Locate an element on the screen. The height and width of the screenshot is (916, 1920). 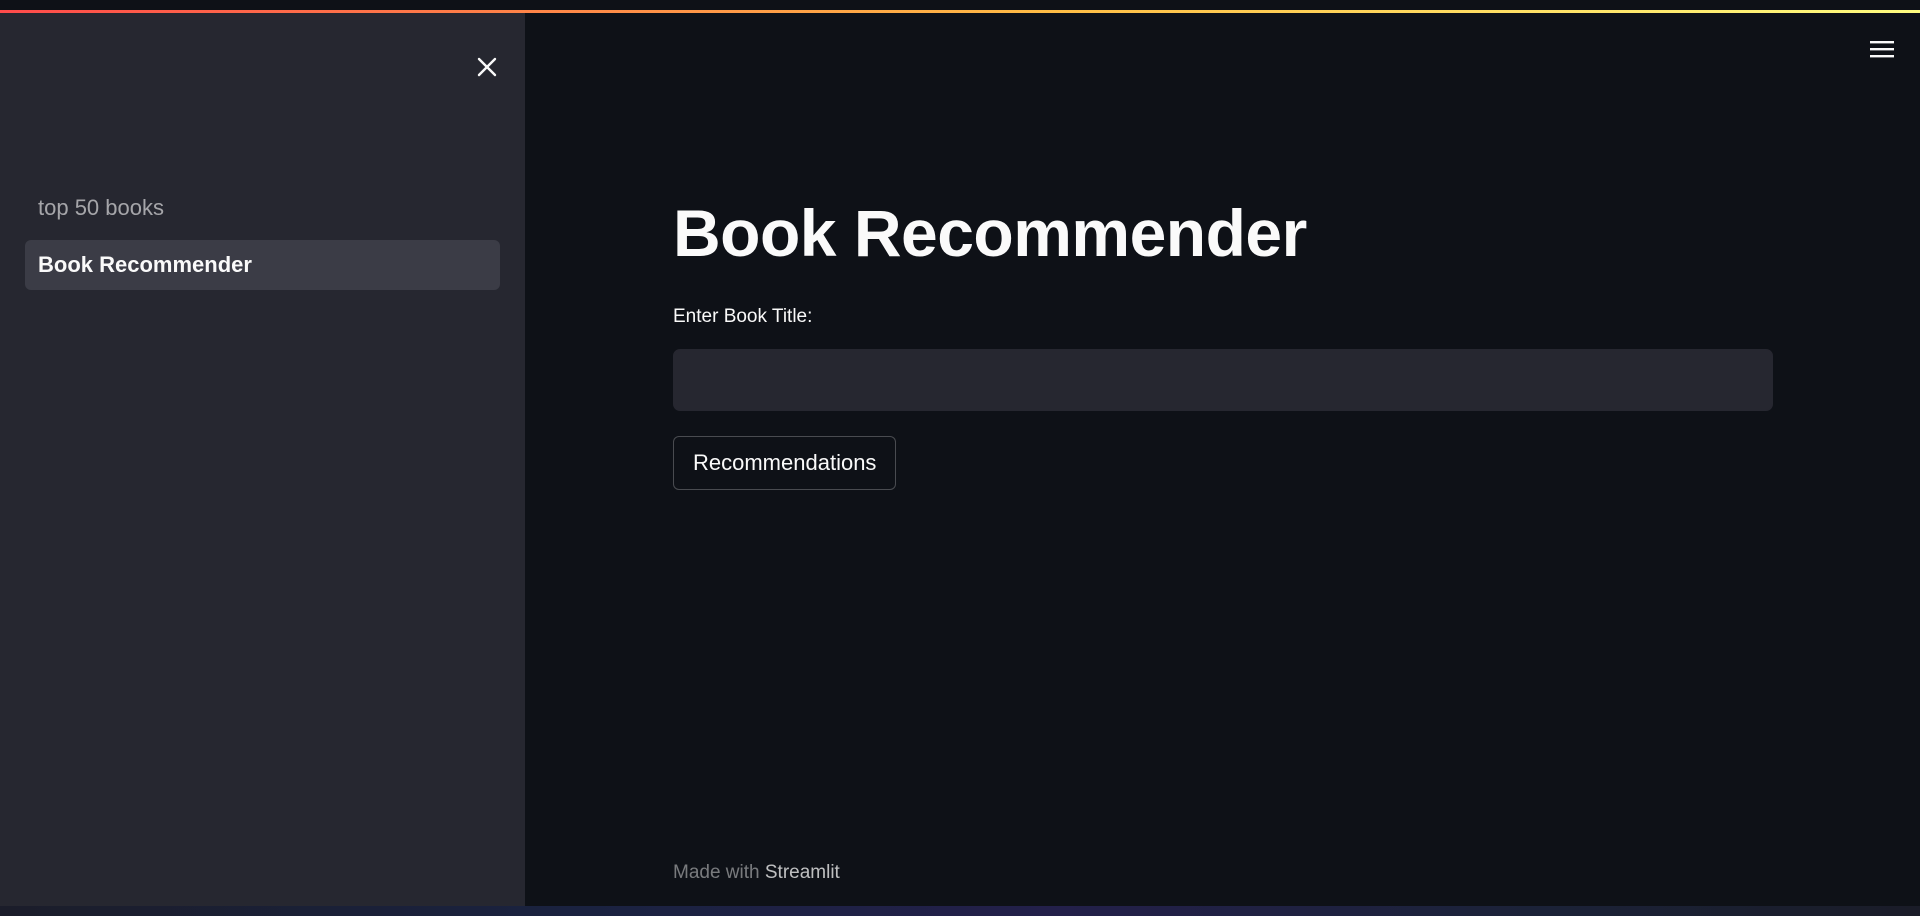
hamburger-menu-icon is located at coordinates (1882, 49).